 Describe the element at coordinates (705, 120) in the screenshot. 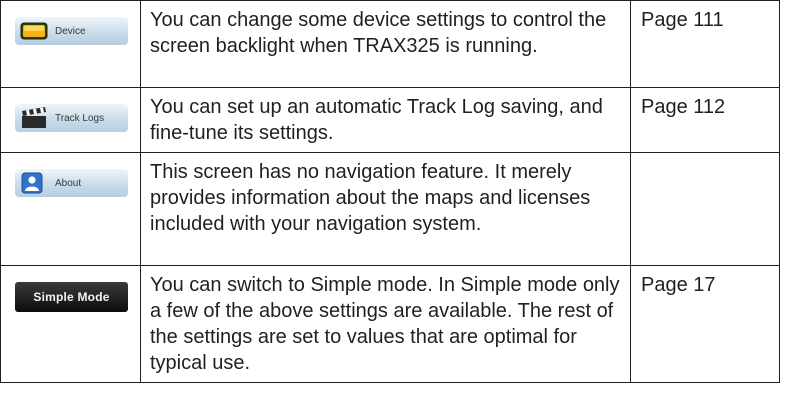

I see `page-reference: Page 112` at that location.